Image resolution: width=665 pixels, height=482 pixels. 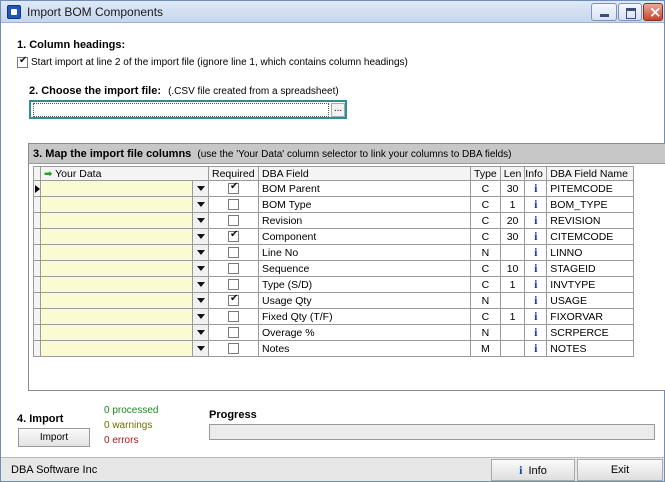 I want to click on minimize-button, so click(x=604, y=12).